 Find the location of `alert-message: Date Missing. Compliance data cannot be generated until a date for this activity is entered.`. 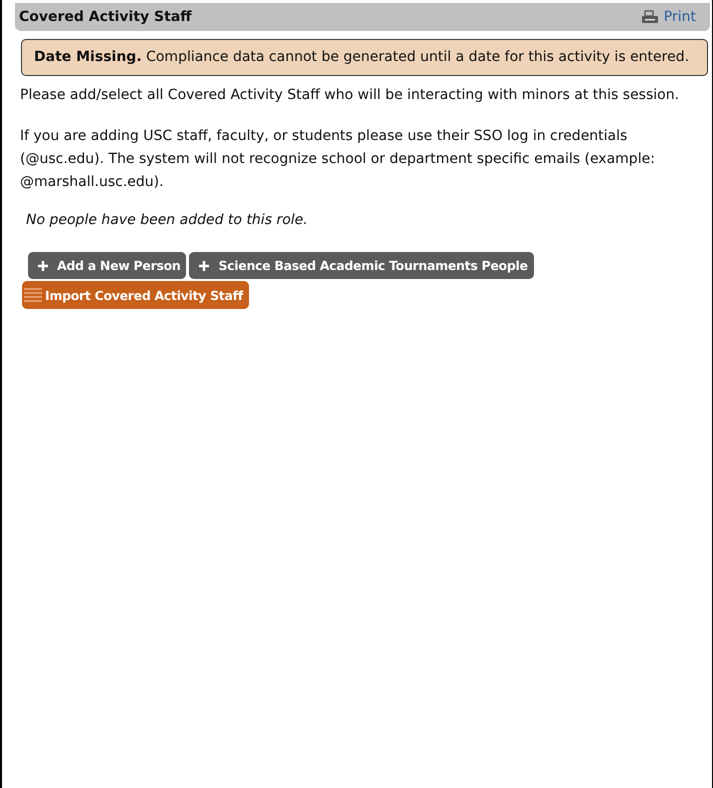

alert-message: Date Missing. Compliance data cannot be generated until a date for this activity is entered. is located at coordinates (362, 57).